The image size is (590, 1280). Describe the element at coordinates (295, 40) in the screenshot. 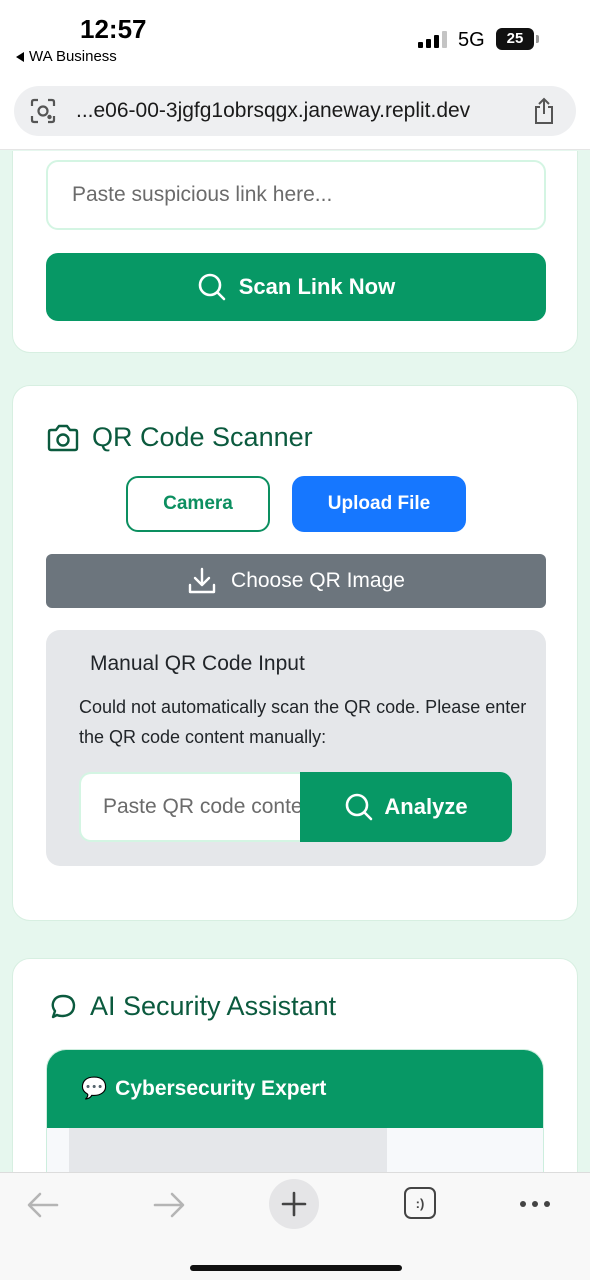

I see `status-bar: 12:57 WA Business 5G 25` at that location.